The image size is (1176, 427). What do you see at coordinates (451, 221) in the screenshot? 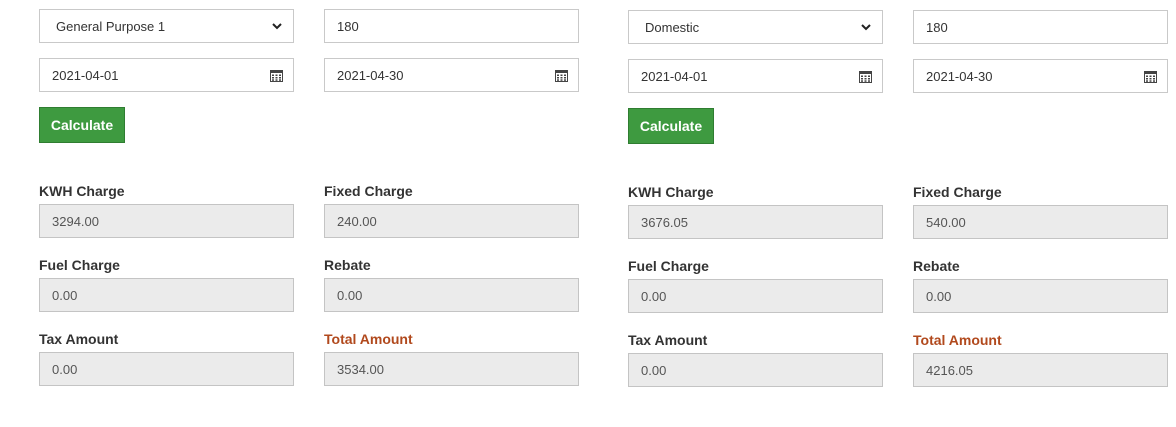
I see `fixed-charge-field: 240.00` at bounding box center [451, 221].